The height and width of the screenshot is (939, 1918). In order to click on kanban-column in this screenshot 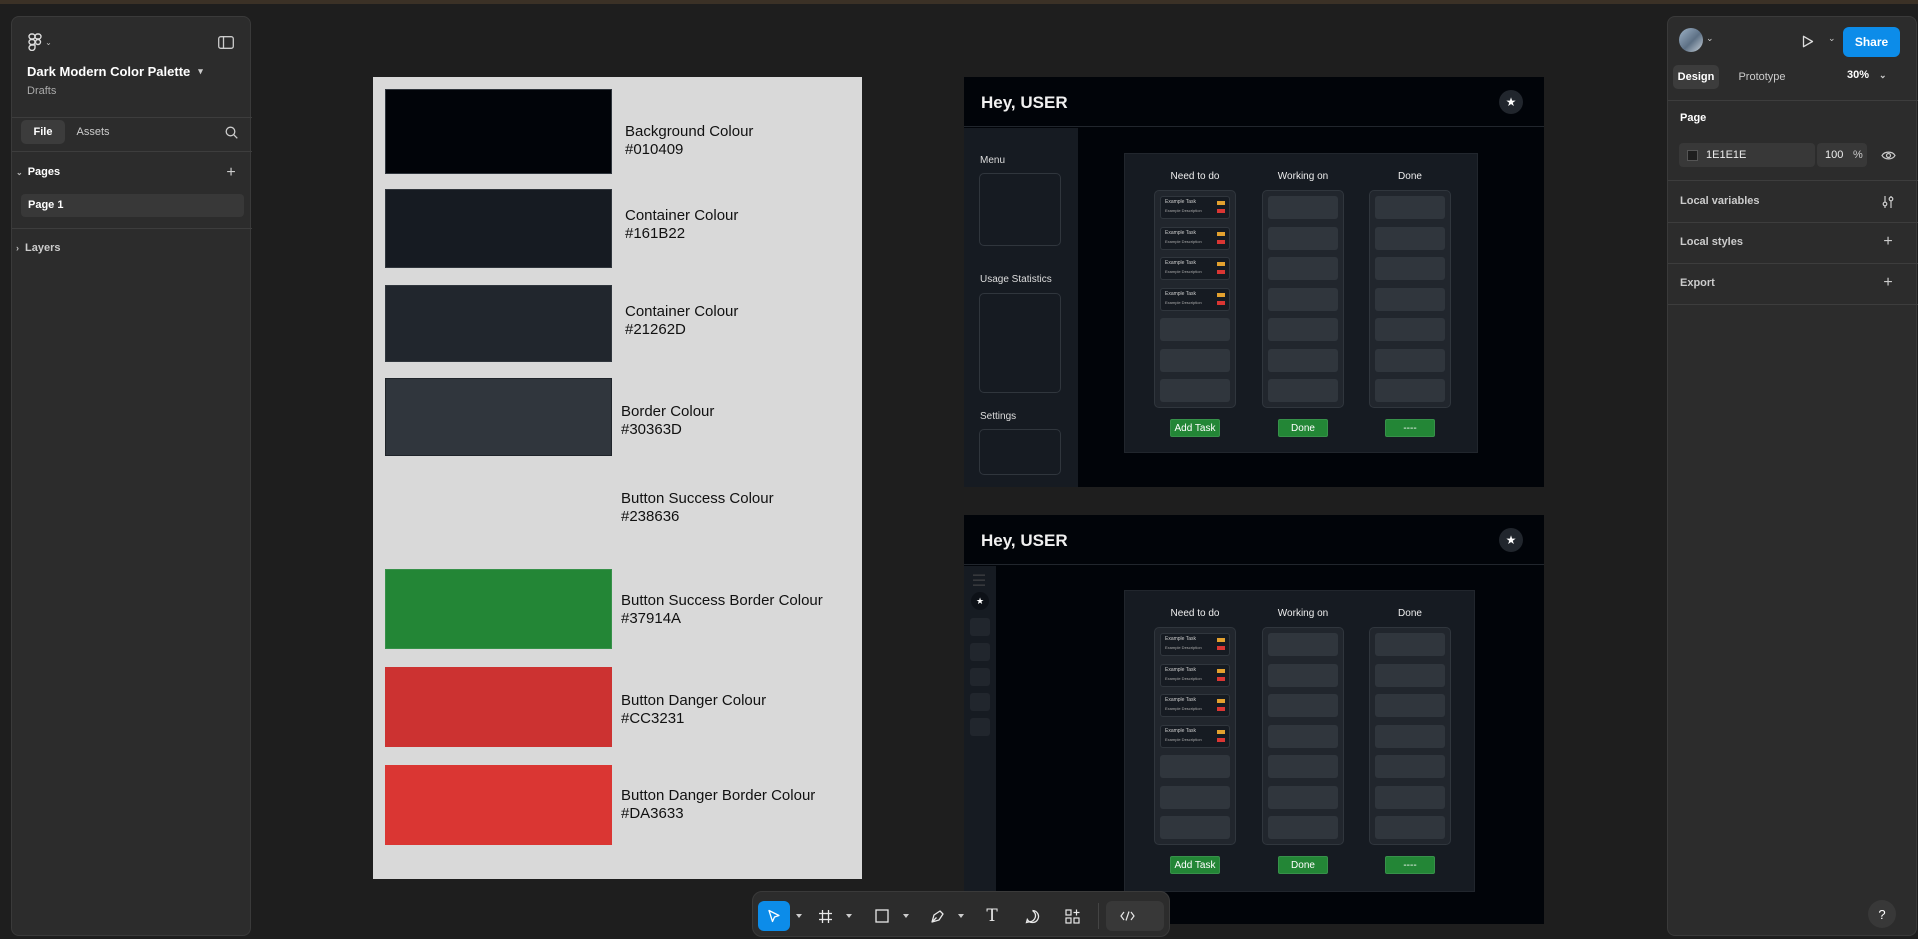, I will do `click(1410, 736)`.